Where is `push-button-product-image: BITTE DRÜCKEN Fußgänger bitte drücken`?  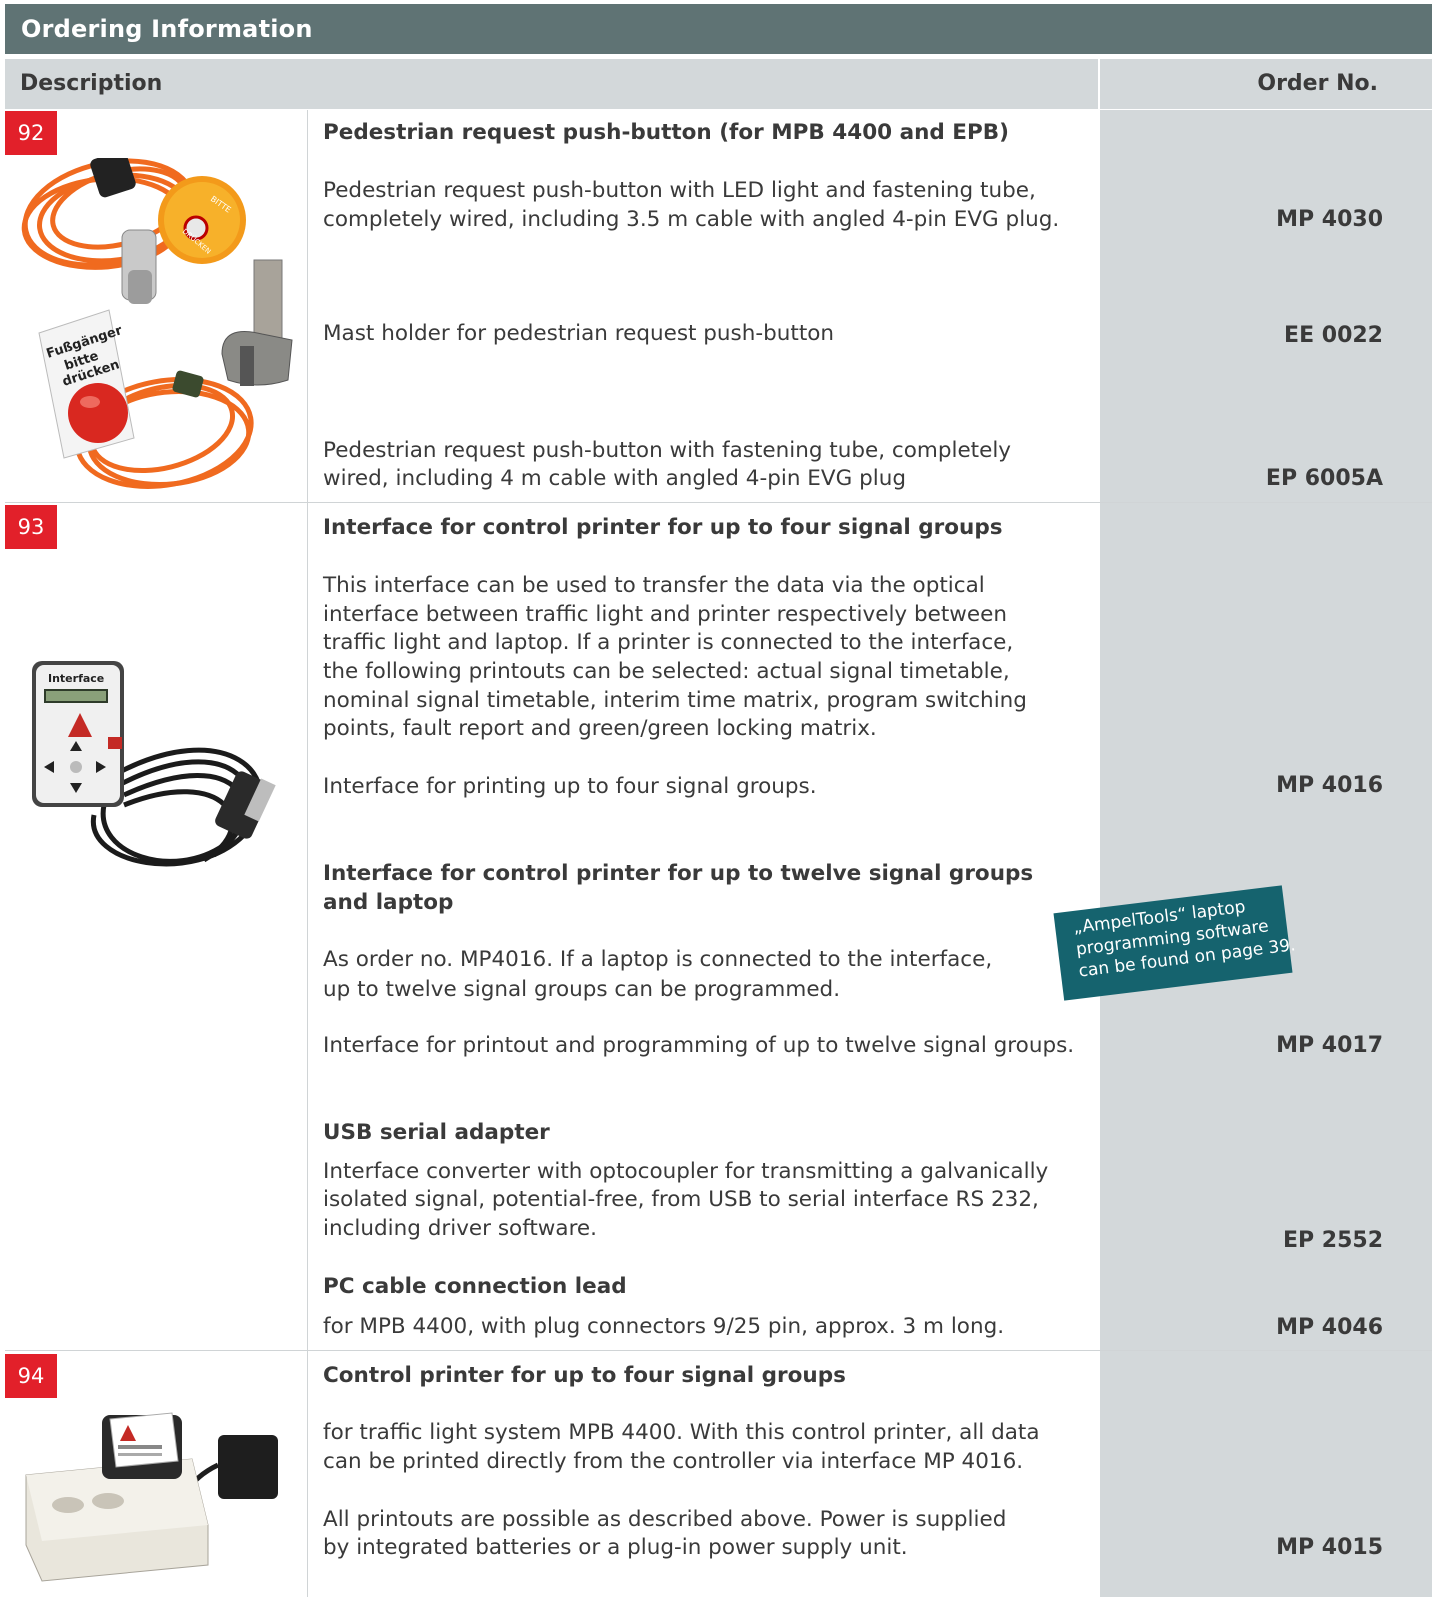 push-button-product-image: BITTE DRÜCKEN Fußgänger bitte drücken is located at coordinates (155, 327).